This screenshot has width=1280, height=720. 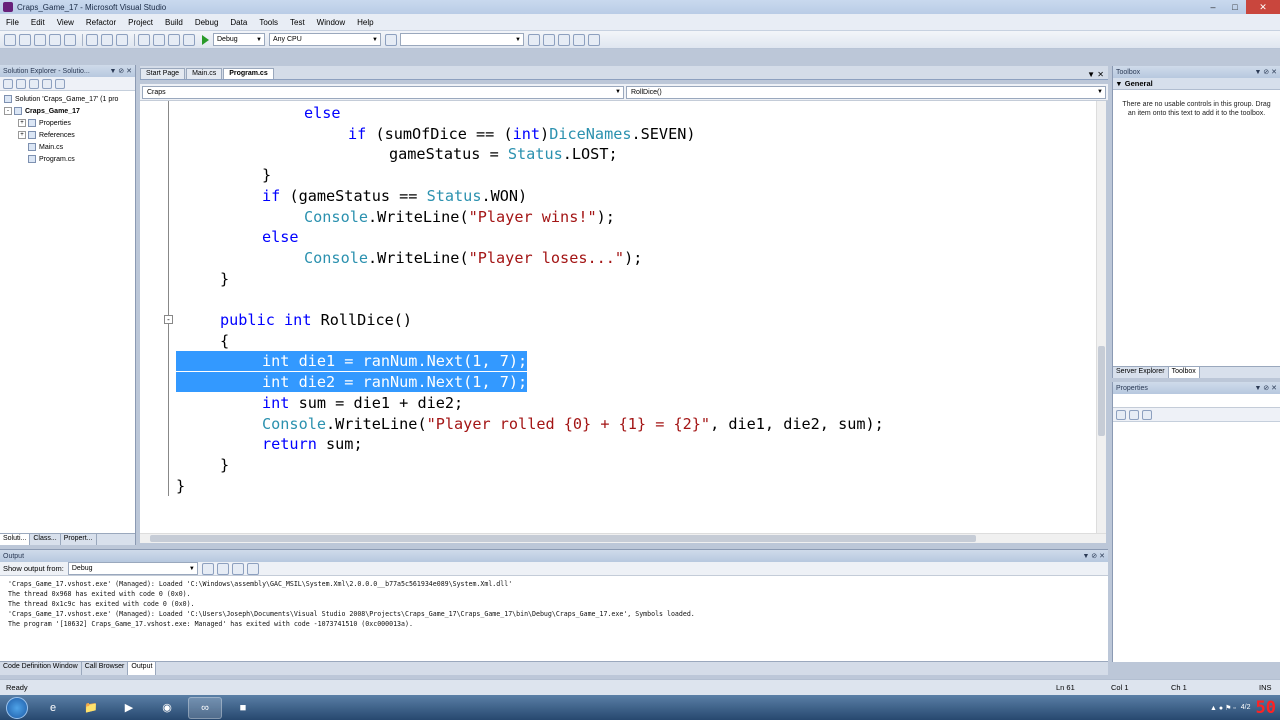 What do you see at coordinates (352, 361) in the screenshot?
I see `code-line: int die1 = ranNum.Next(1, 7);` at bounding box center [352, 361].